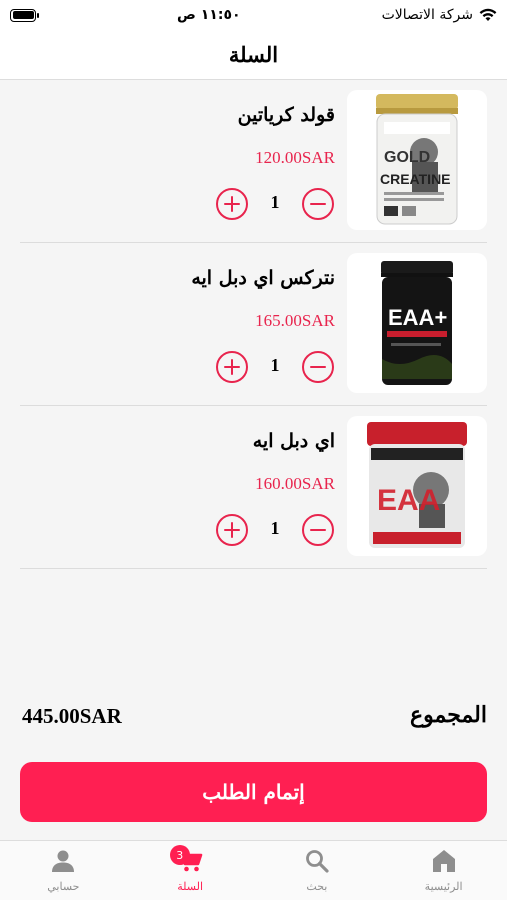 The height and width of the screenshot is (900, 507). I want to click on cart-count-badge: 3, so click(179, 855).